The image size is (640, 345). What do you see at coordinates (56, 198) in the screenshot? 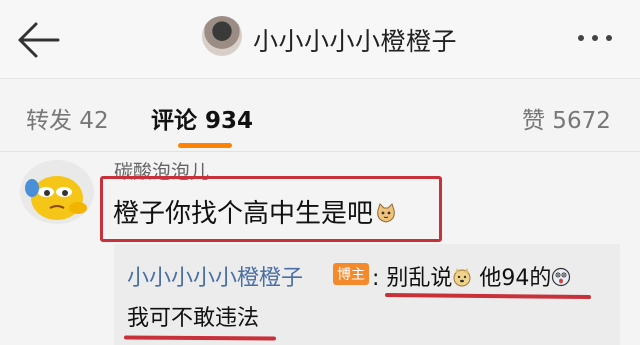
I see `emoji-face-icon` at bounding box center [56, 198].